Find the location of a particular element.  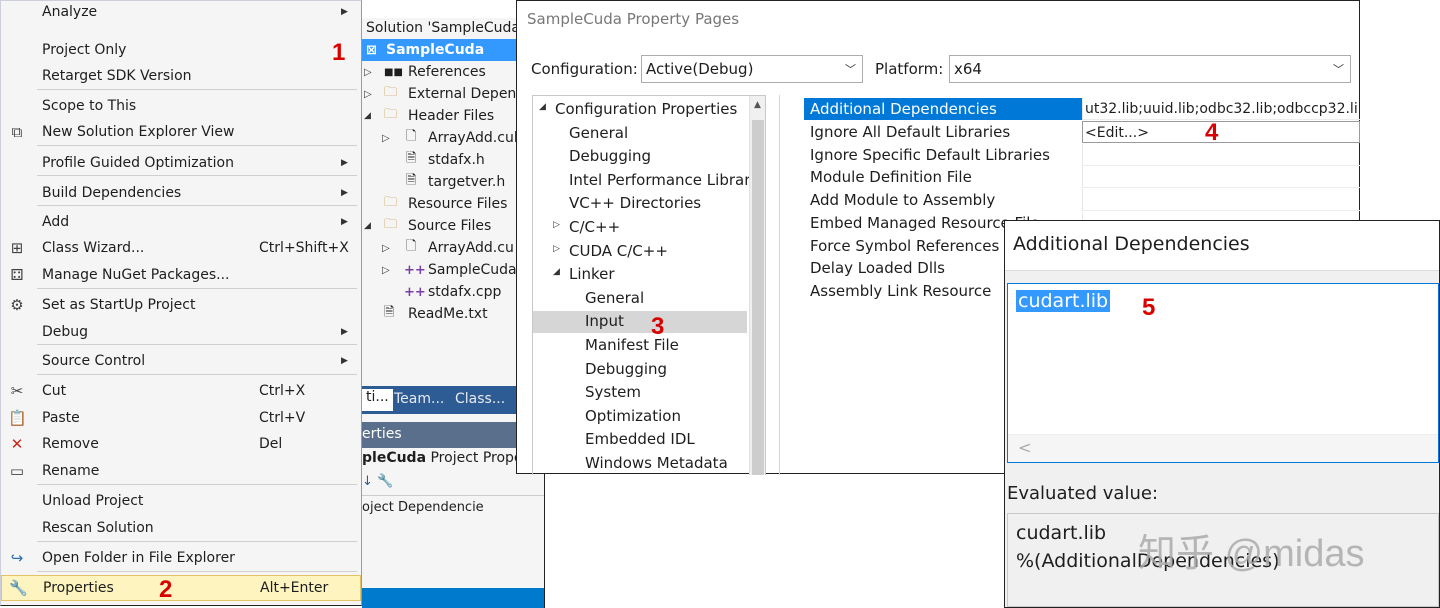

menu-item-scope-to-this: Scope to This is located at coordinates (181, 106).